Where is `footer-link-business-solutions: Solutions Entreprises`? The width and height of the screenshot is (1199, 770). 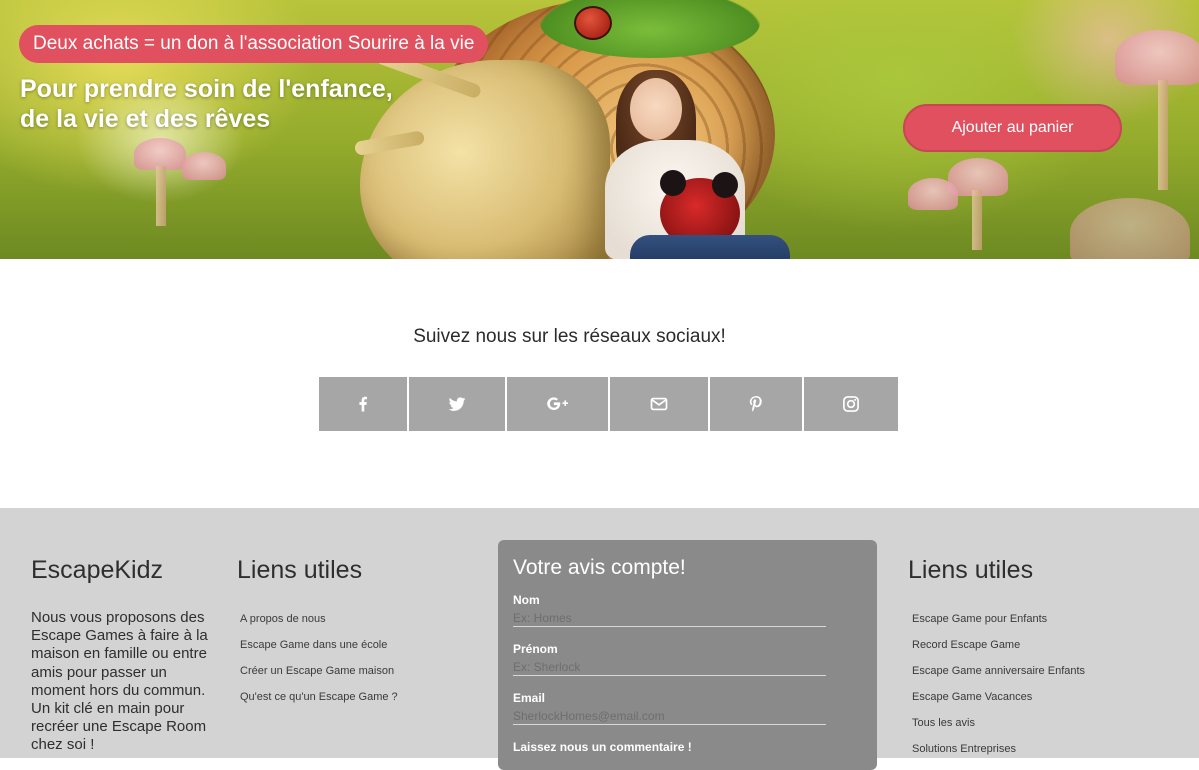 footer-link-business-solutions: Solutions Entreprises is located at coordinates (998, 749).